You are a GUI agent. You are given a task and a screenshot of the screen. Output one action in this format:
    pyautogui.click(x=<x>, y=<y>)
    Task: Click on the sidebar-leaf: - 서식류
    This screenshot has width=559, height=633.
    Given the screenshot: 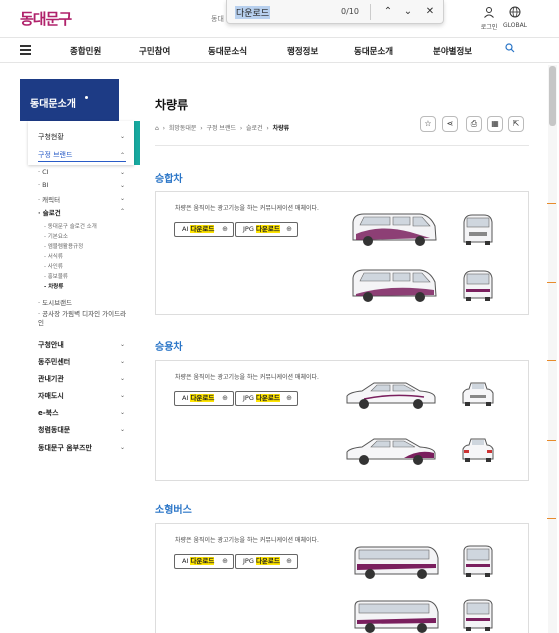 What is the action you would take?
    pyautogui.click(x=53, y=256)
    